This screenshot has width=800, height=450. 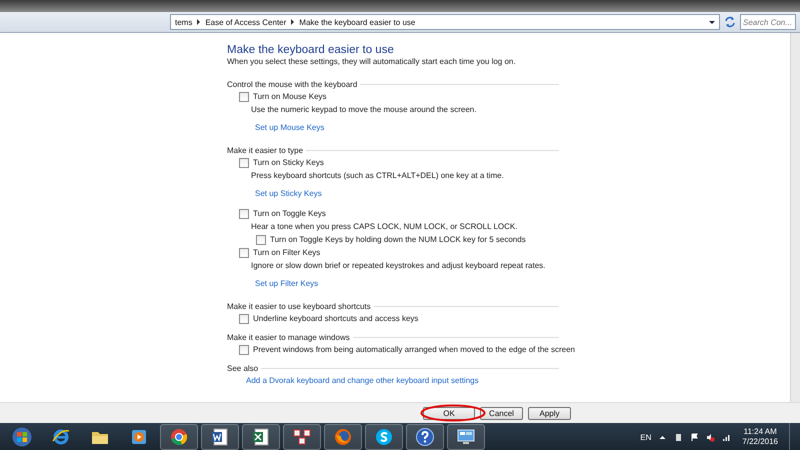 I want to click on chrome-icon, so click(x=179, y=437).